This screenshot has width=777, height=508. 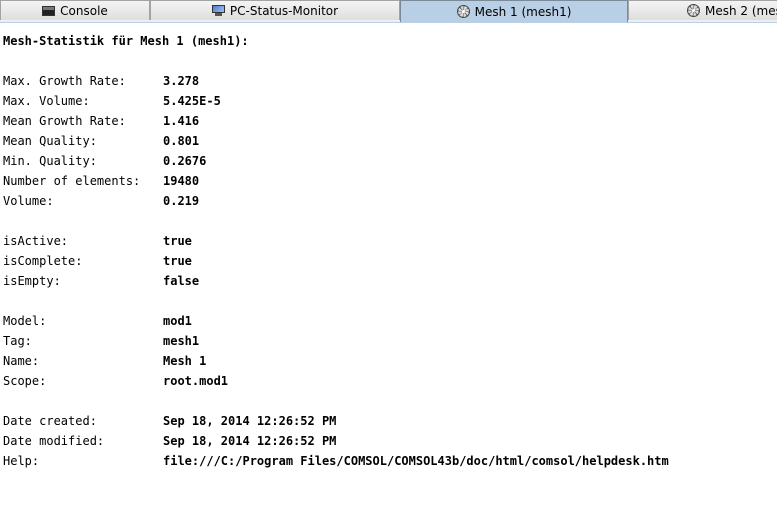 What do you see at coordinates (126, 161) in the screenshot?
I see `stat-row: Min. Quality: 0.2676` at bounding box center [126, 161].